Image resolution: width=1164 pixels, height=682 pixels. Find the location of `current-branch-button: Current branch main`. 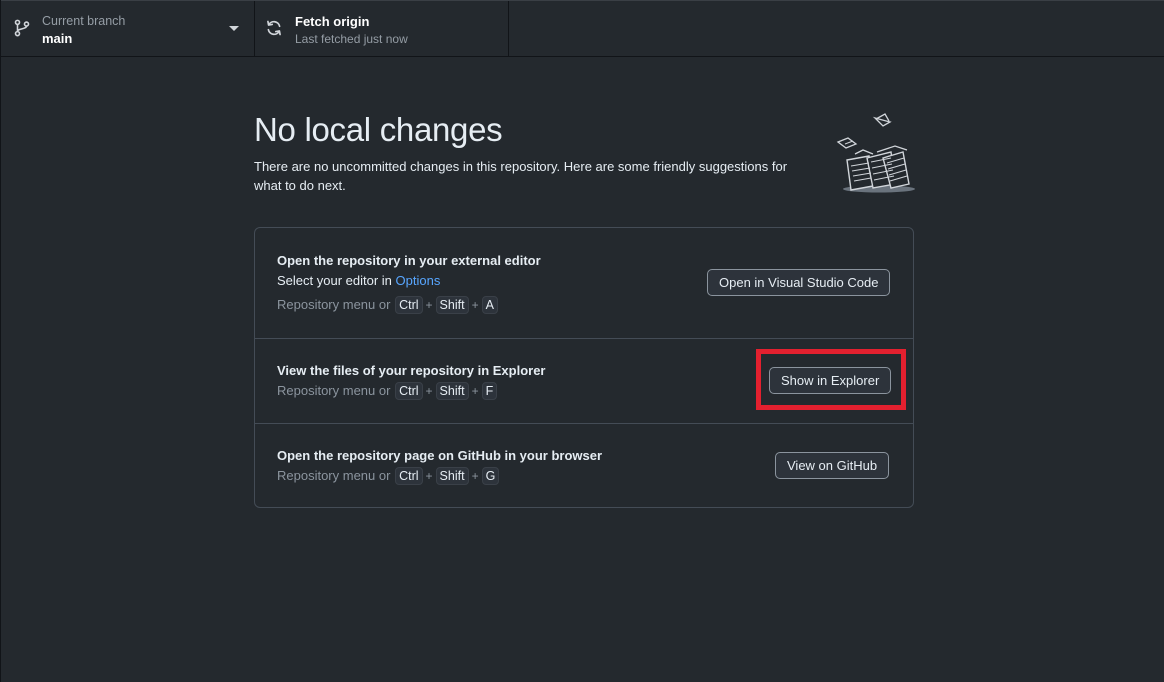

current-branch-button: Current branch main is located at coordinates (128, 29).